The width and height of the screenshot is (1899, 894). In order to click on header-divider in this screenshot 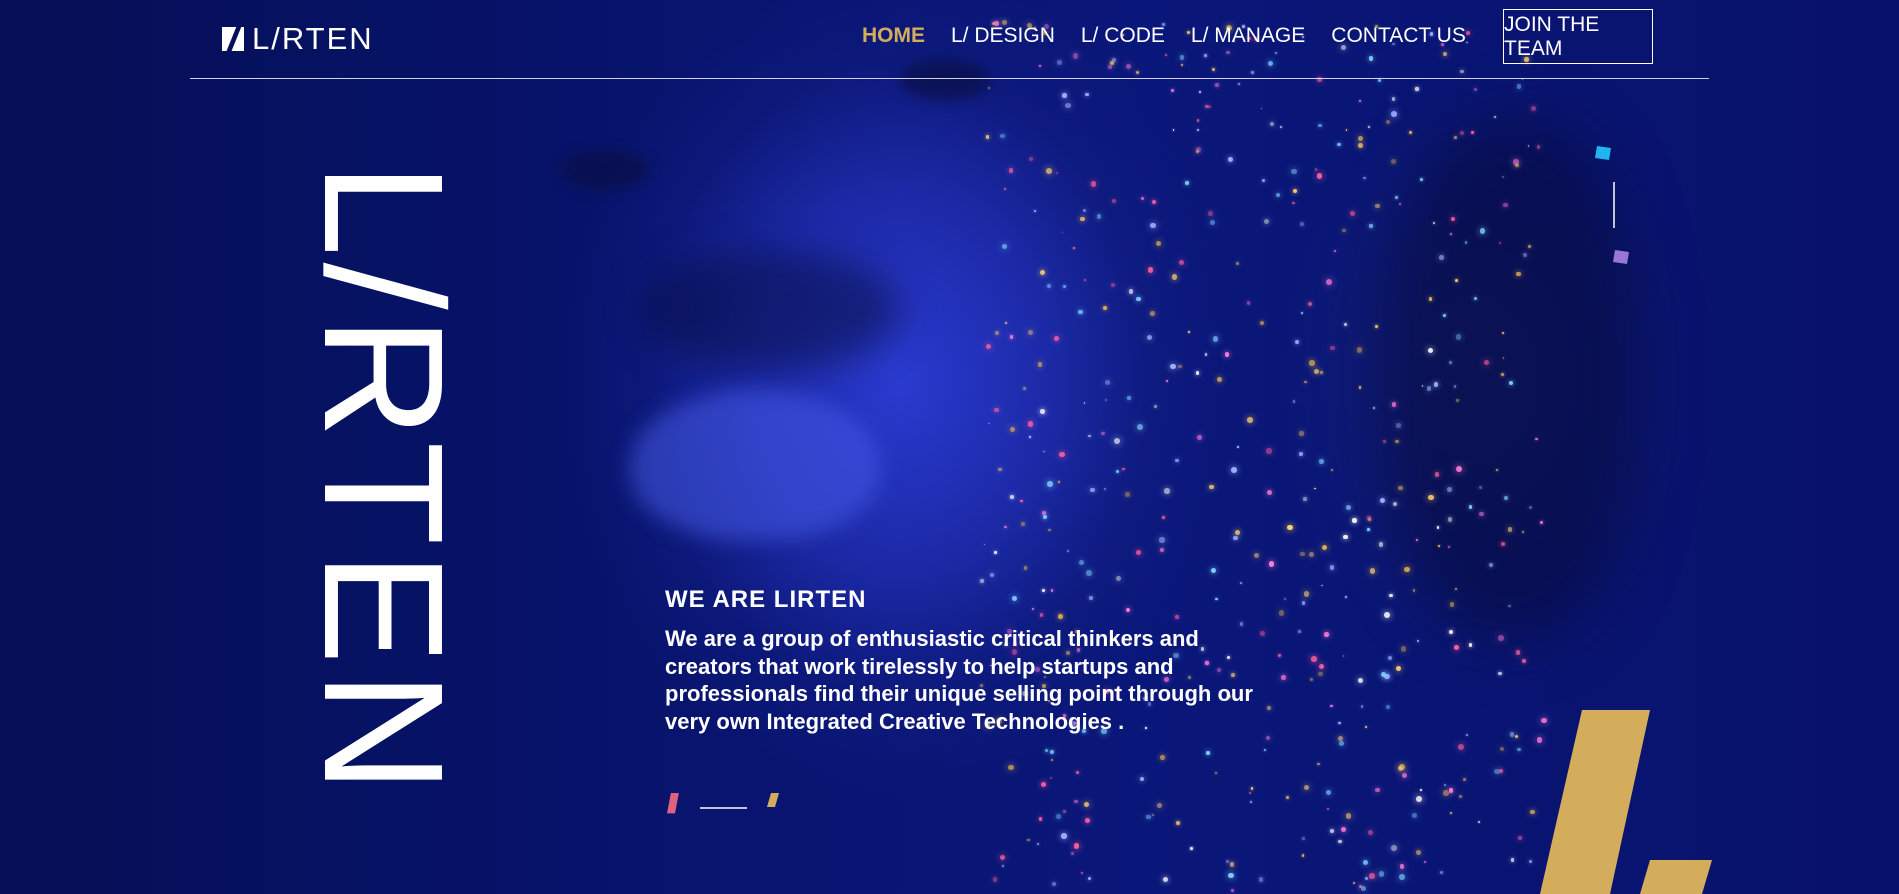, I will do `click(949, 78)`.